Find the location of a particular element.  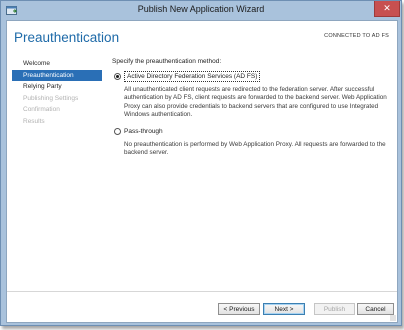

step-relying-party: Relying Party is located at coordinates (57, 87).